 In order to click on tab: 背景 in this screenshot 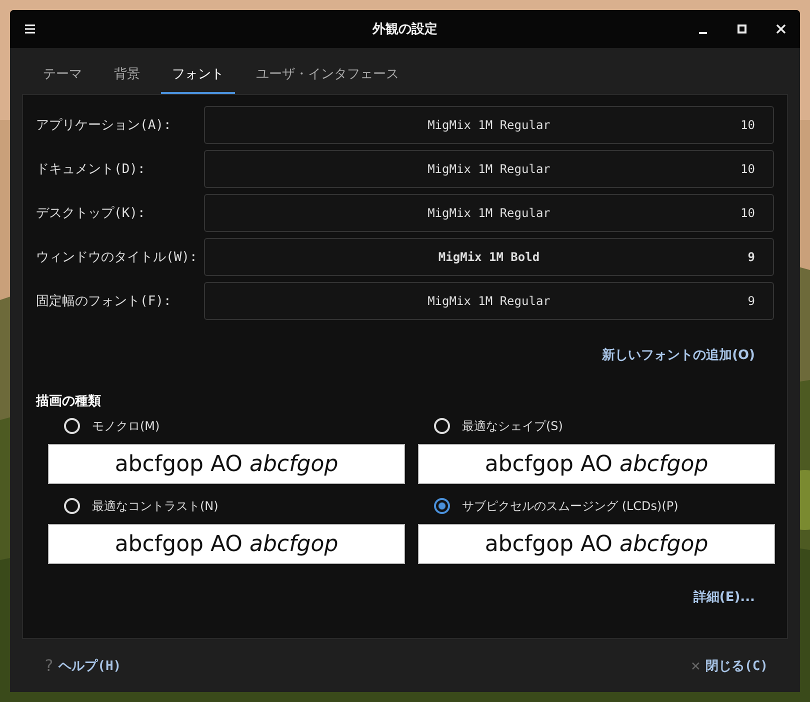, I will do `click(127, 78)`.